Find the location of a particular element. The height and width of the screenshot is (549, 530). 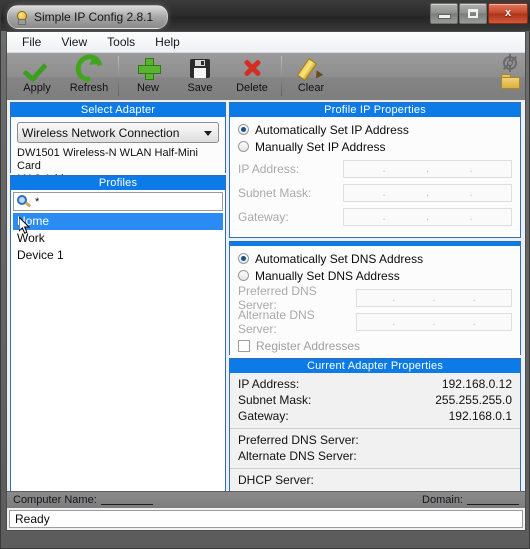

manual-dns-radio-row: Manually Set DNS Address is located at coordinates (375, 275).